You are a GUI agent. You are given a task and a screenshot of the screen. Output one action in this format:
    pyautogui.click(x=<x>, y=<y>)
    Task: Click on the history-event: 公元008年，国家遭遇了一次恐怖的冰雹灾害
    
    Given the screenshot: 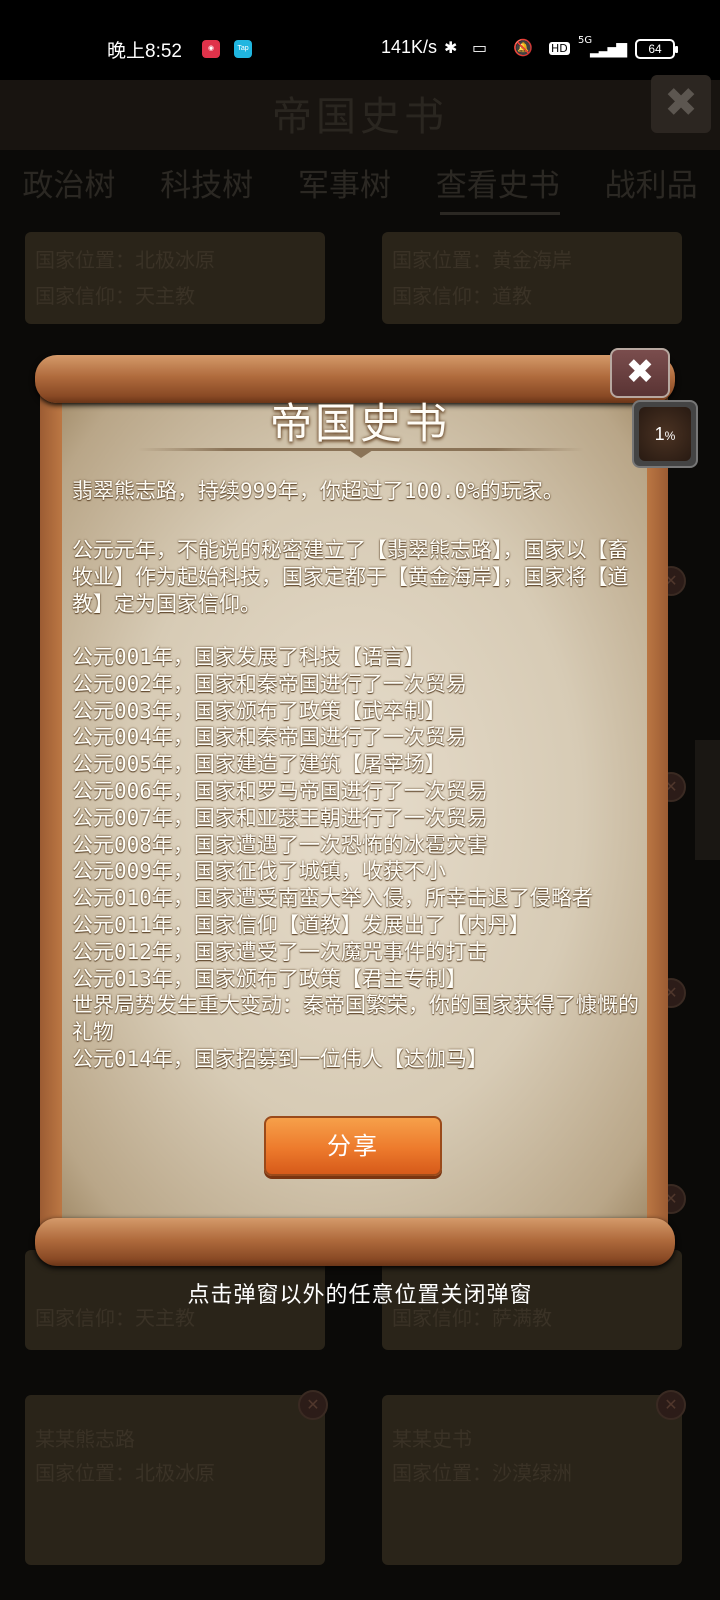 What is the action you would take?
    pyautogui.click(x=280, y=844)
    